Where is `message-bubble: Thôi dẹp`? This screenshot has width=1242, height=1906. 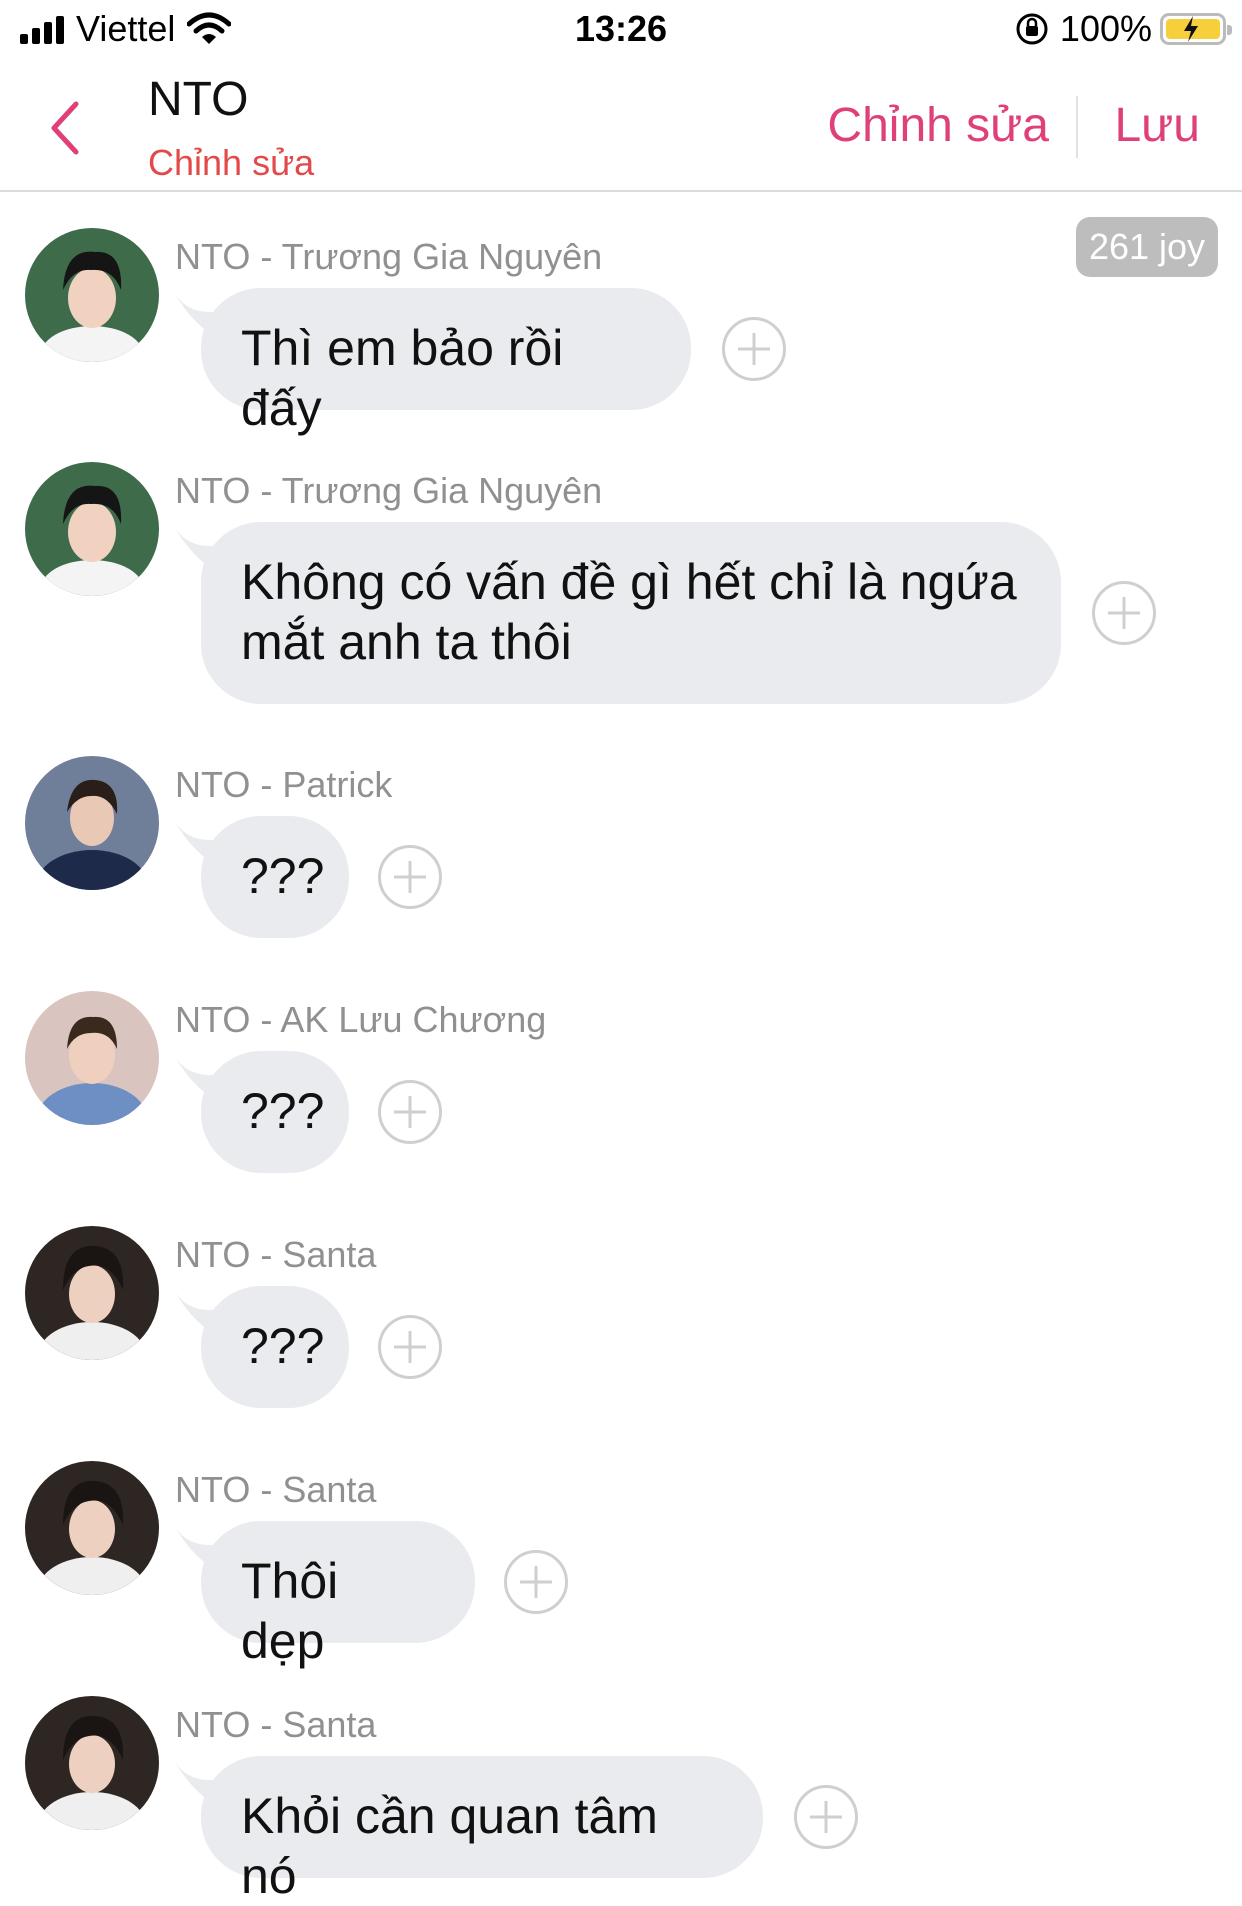 message-bubble: Thôi dẹp is located at coordinates (338, 1595).